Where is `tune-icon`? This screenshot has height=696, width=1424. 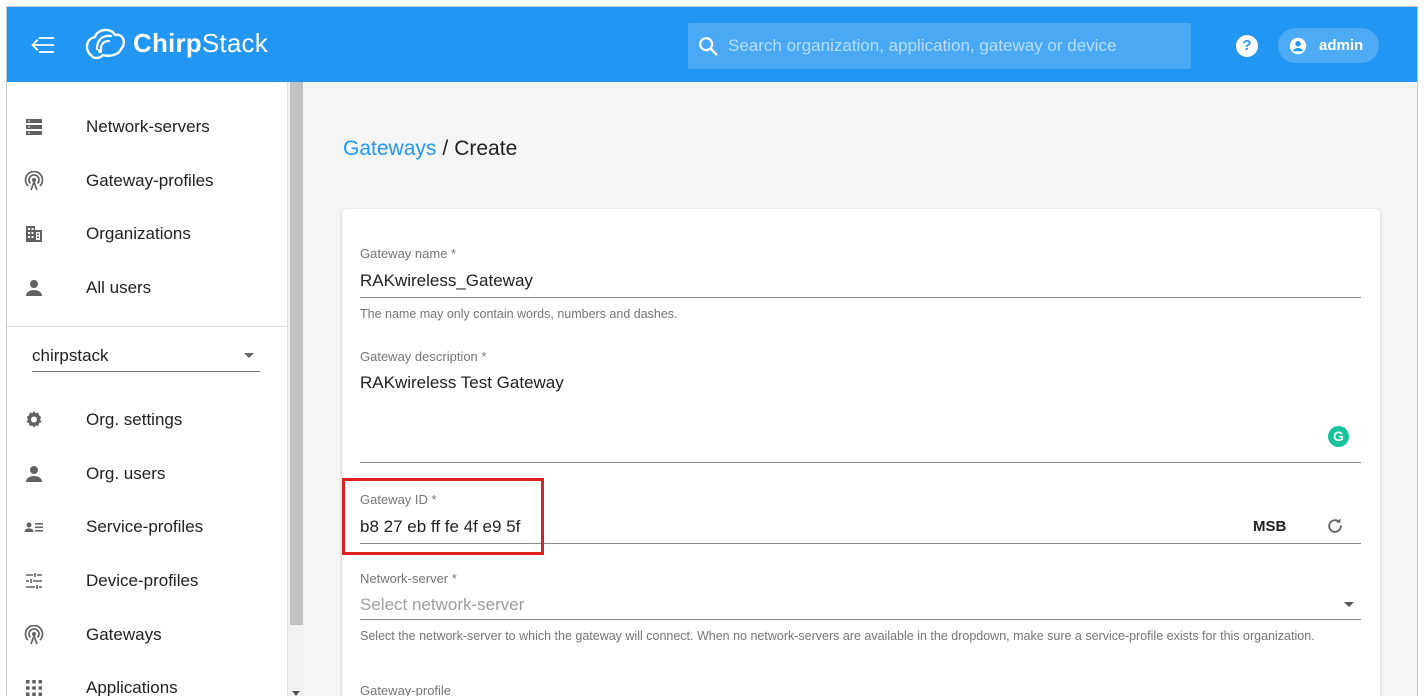
tune-icon is located at coordinates (34, 581).